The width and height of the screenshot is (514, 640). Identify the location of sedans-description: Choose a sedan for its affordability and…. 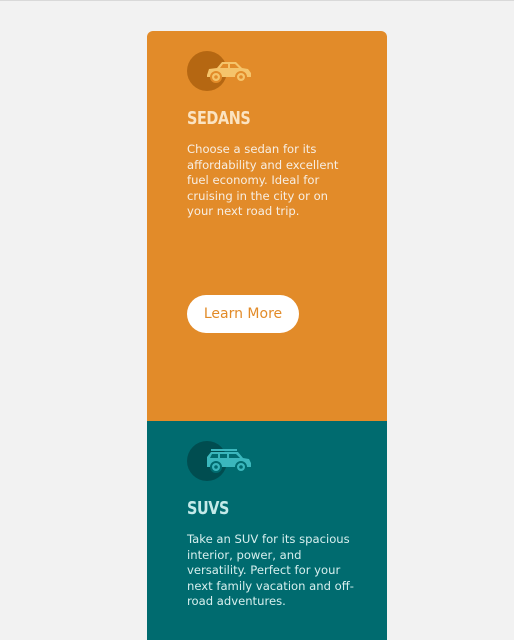
(263, 180).